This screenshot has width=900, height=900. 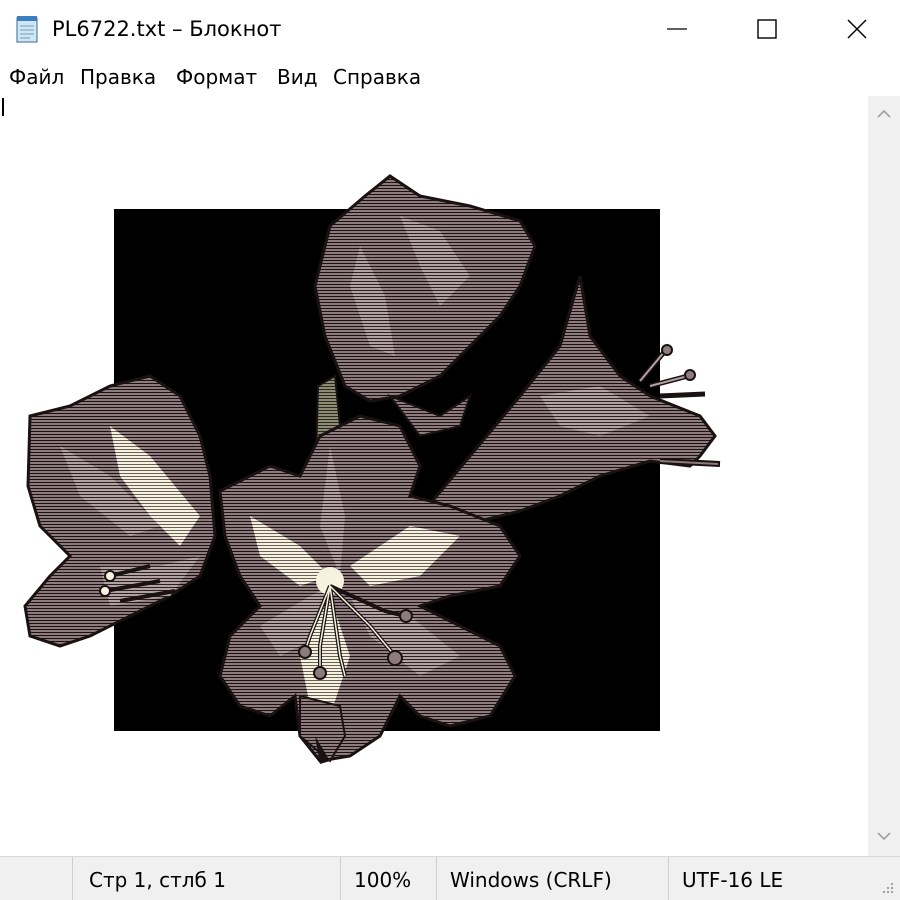 What do you see at coordinates (531, 880) in the screenshot?
I see `status-line-endings: Windows (CRLF)` at bounding box center [531, 880].